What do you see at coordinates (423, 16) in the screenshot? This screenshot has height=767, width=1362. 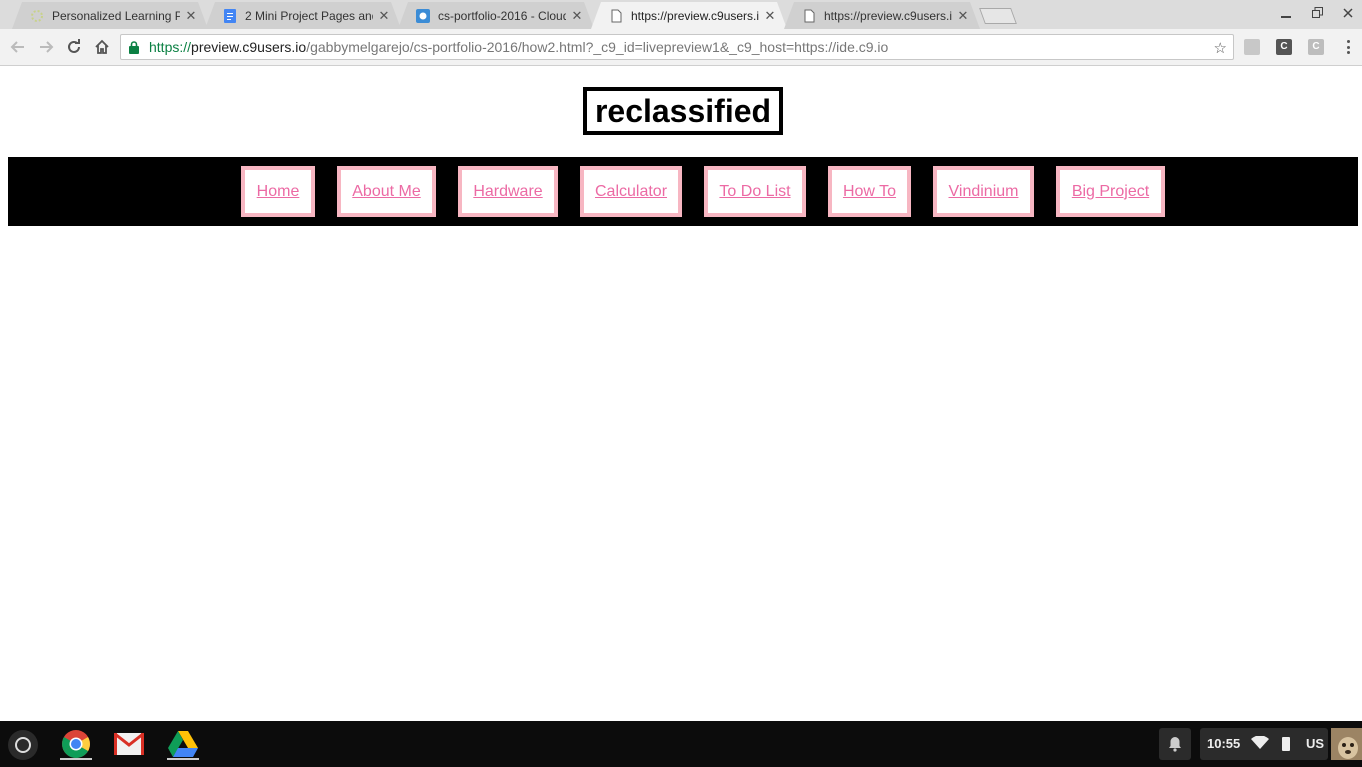 I see `cloud9-icon` at bounding box center [423, 16].